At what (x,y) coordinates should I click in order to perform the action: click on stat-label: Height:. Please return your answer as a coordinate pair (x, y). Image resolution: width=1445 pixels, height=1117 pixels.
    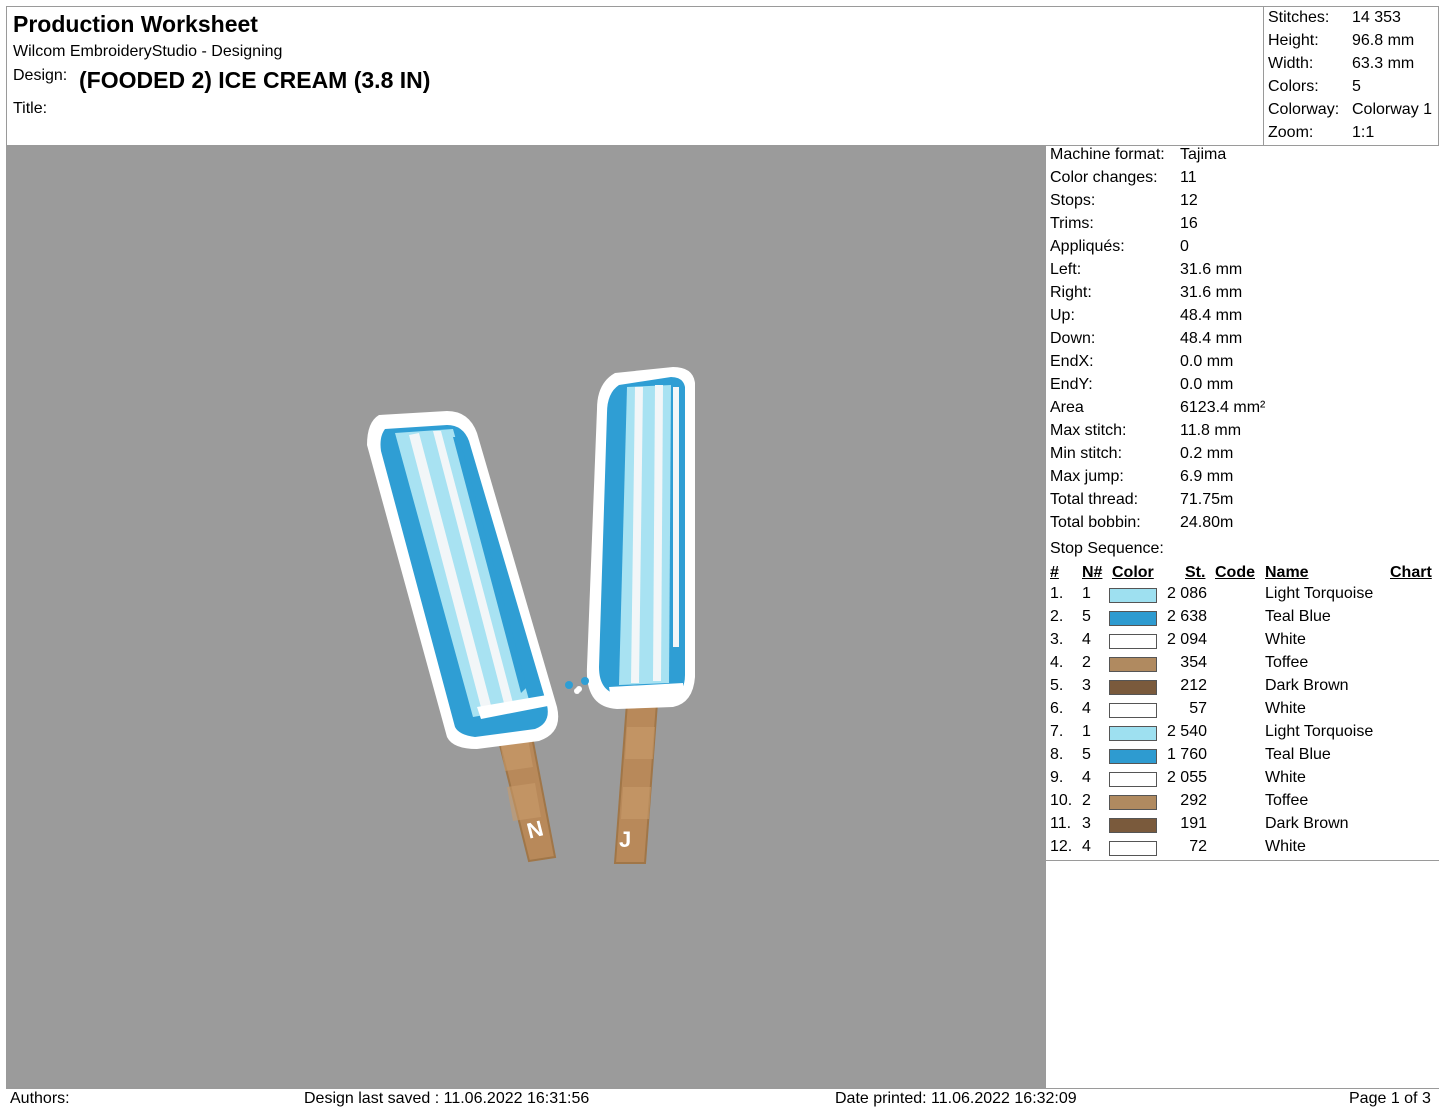
    Looking at the image, I should click on (1293, 40).